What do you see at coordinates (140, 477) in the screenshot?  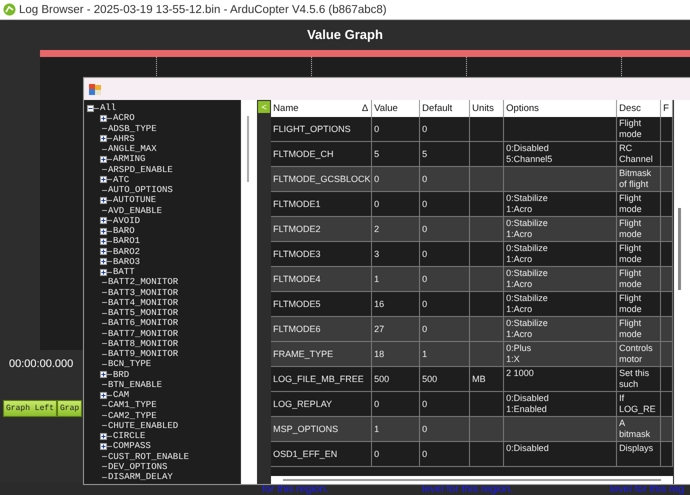 I see `tree-item: DISARM_DELAY` at bounding box center [140, 477].